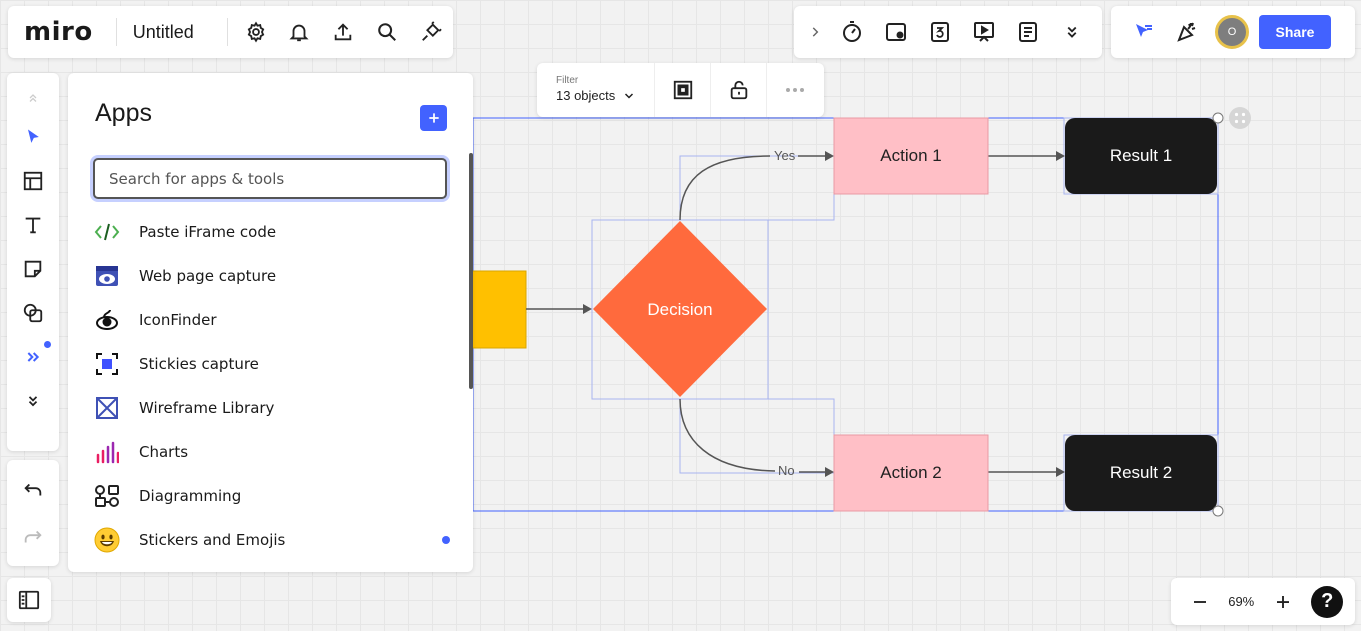 The width and height of the screenshot is (1361, 631). I want to click on action-1-label: Action 1, so click(910, 155).